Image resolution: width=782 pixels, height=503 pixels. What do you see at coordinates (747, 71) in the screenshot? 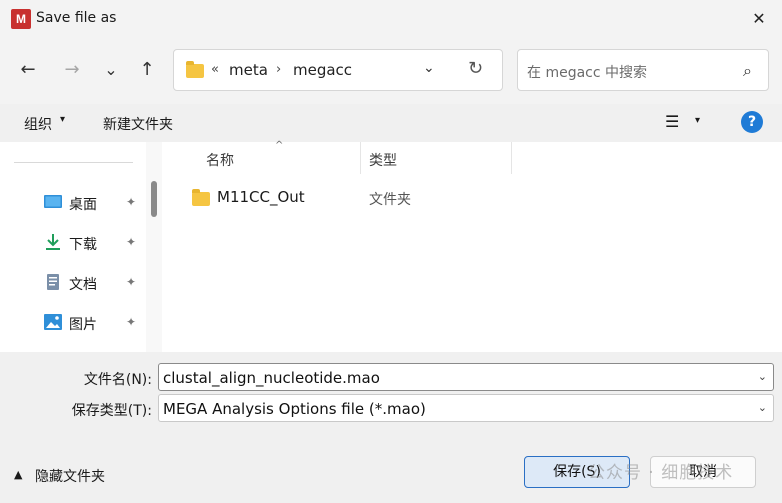
I see `search-icon: ⌕` at bounding box center [747, 71].